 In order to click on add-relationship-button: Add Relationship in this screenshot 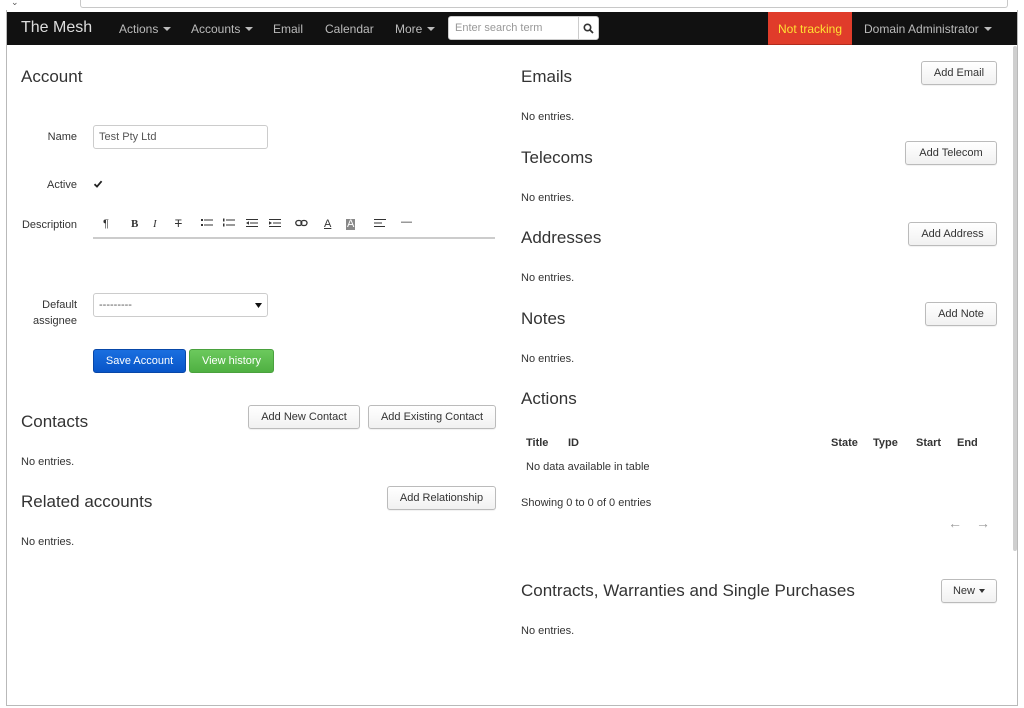, I will do `click(441, 498)`.